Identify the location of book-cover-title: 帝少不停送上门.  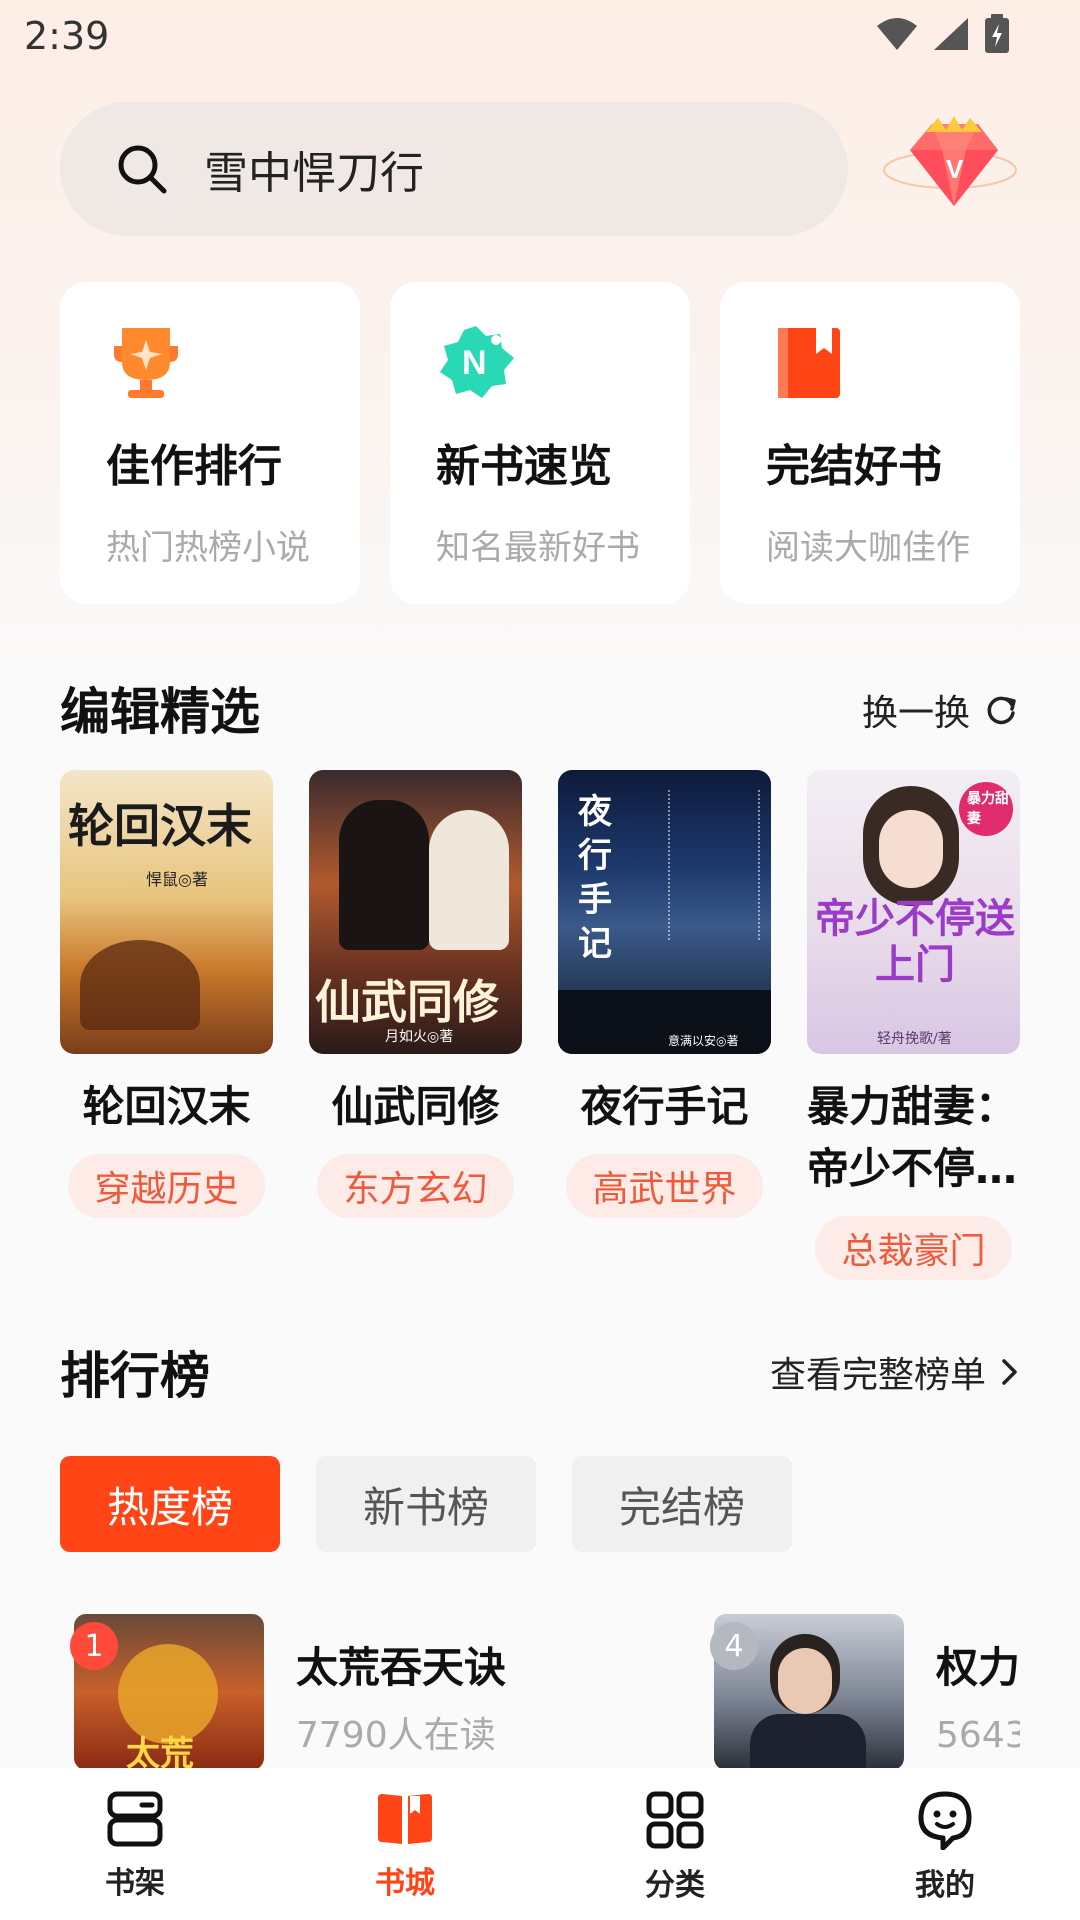
(915, 941).